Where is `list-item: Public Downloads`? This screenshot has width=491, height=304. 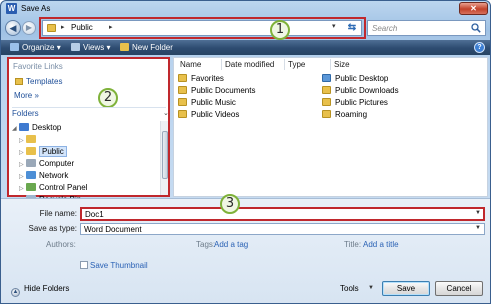
list-item: Public Downloads is located at coordinates (360, 90).